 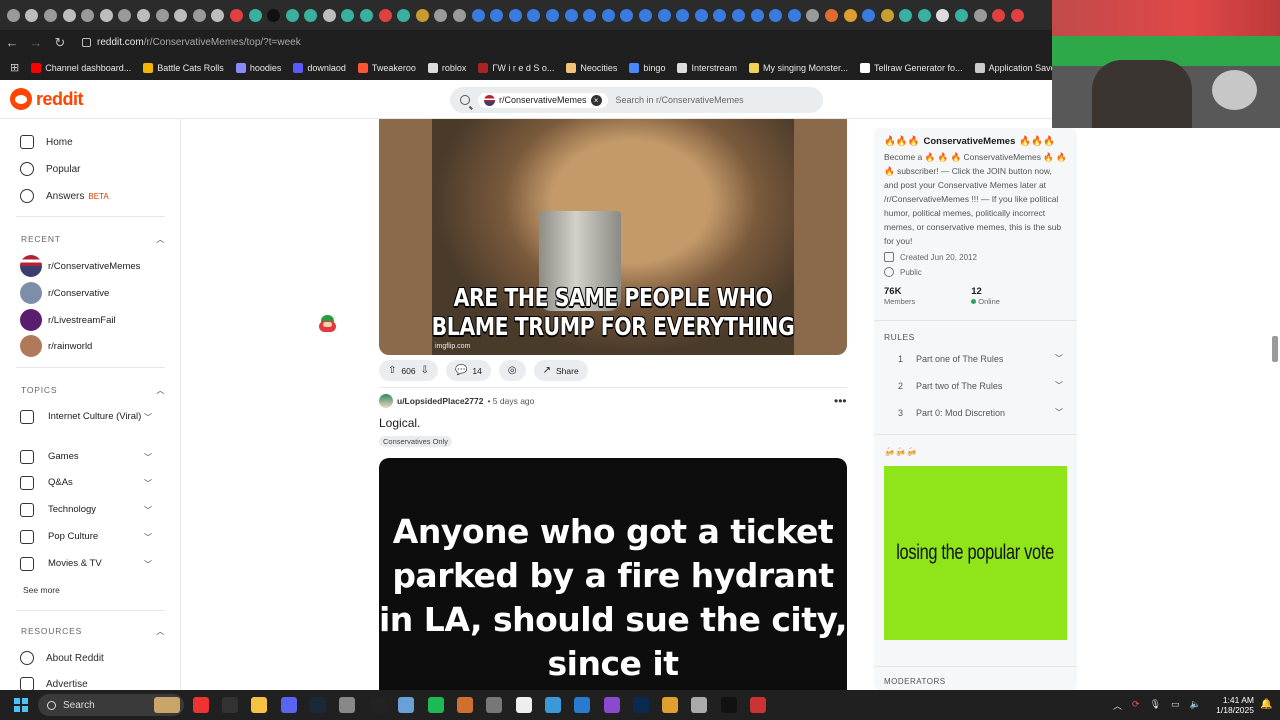 What do you see at coordinates (975, 553) in the screenshot?
I see `sidebar-image-widget: losing the popular vote` at bounding box center [975, 553].